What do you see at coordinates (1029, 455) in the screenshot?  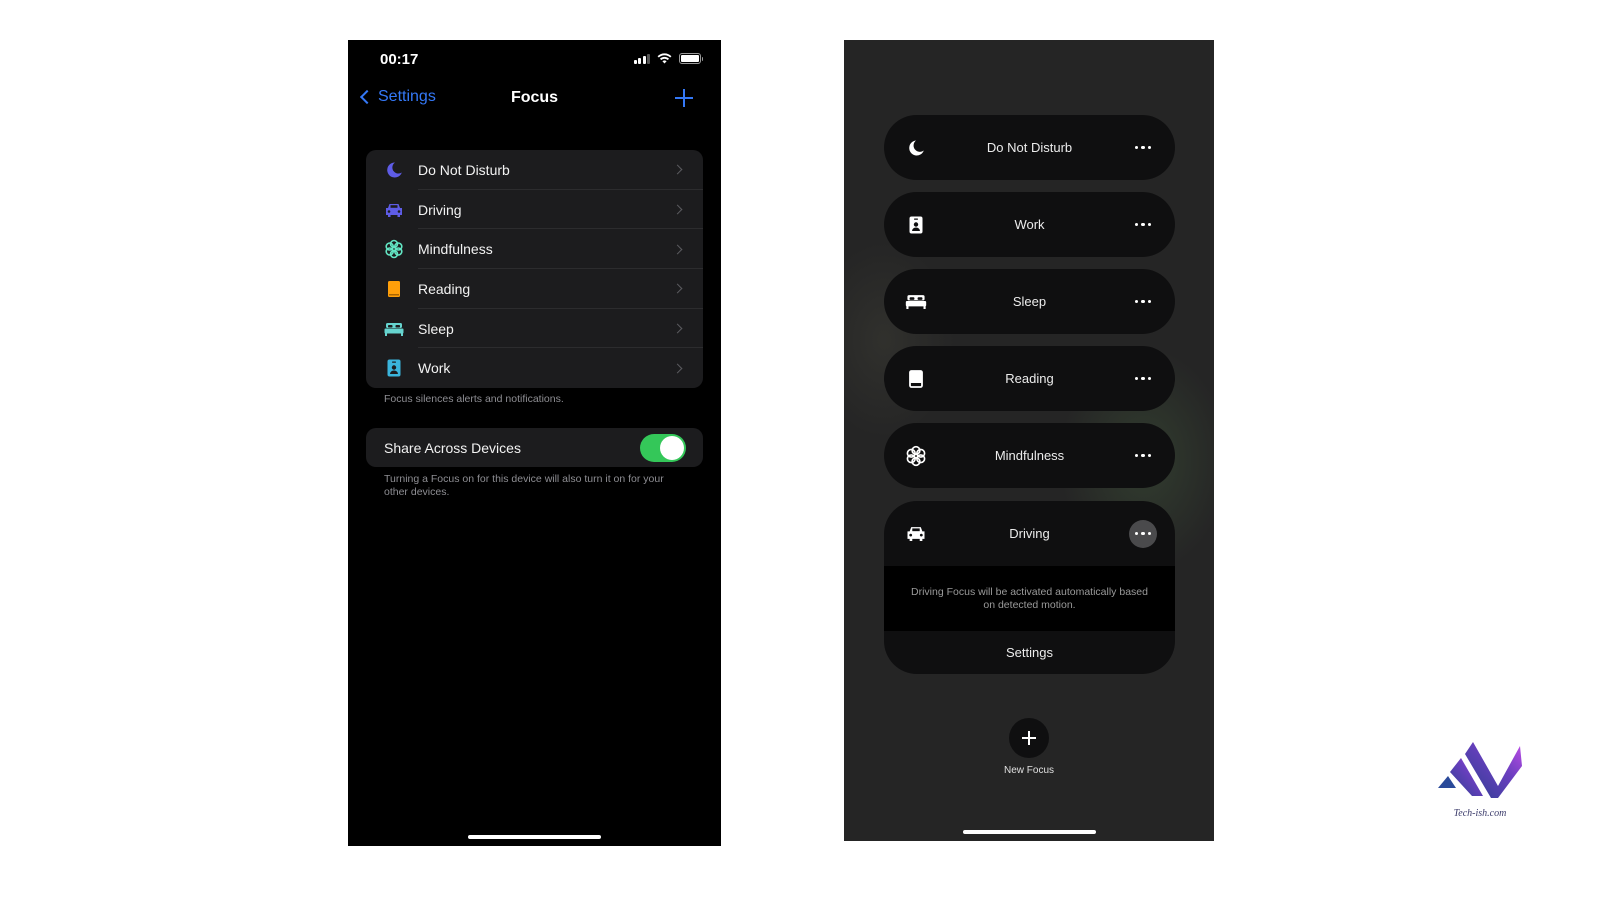 I see `focus-pill-mindfulness: Mindfulness` at bounding box center [1029, 455].